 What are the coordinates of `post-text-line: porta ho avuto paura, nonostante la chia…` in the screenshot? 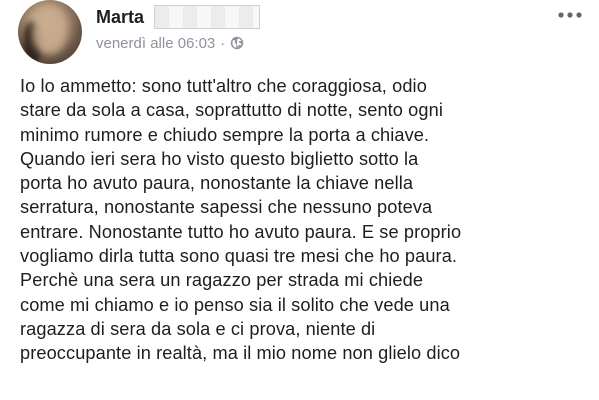 It's located at (217, 183).